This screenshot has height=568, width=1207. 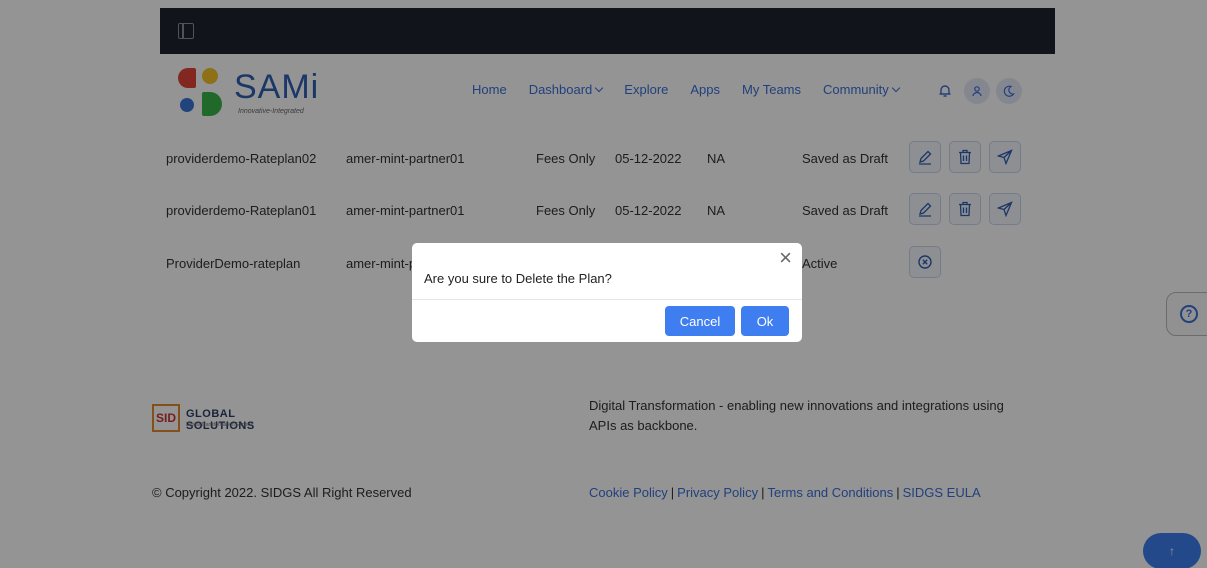 I want to click on dialog-message: Are you sure to Delete the Plan?, so click(x=518, y=278).